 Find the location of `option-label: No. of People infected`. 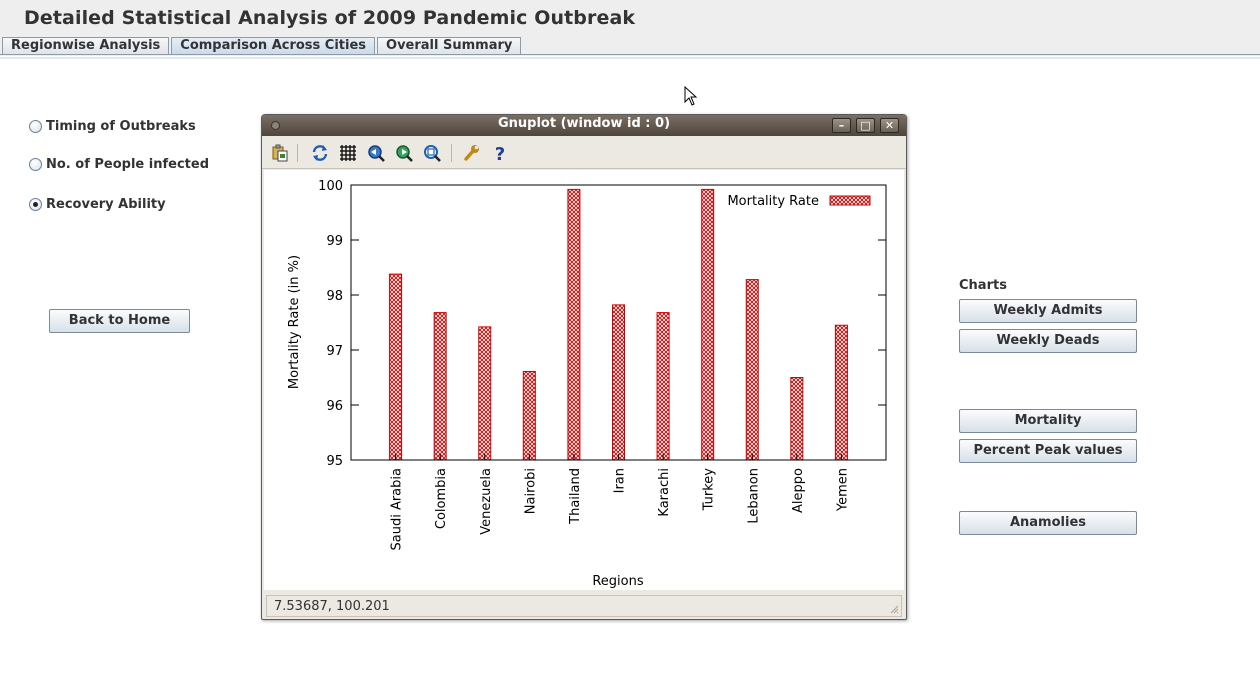

option-label: No. of People infected is located at coordinates (127, 164).